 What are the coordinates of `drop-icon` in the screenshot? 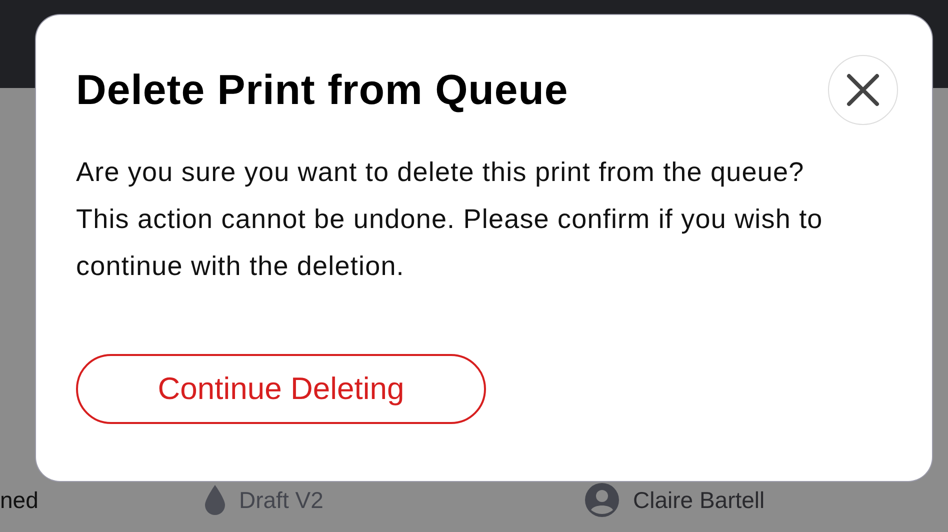 It's located at (215, 500).